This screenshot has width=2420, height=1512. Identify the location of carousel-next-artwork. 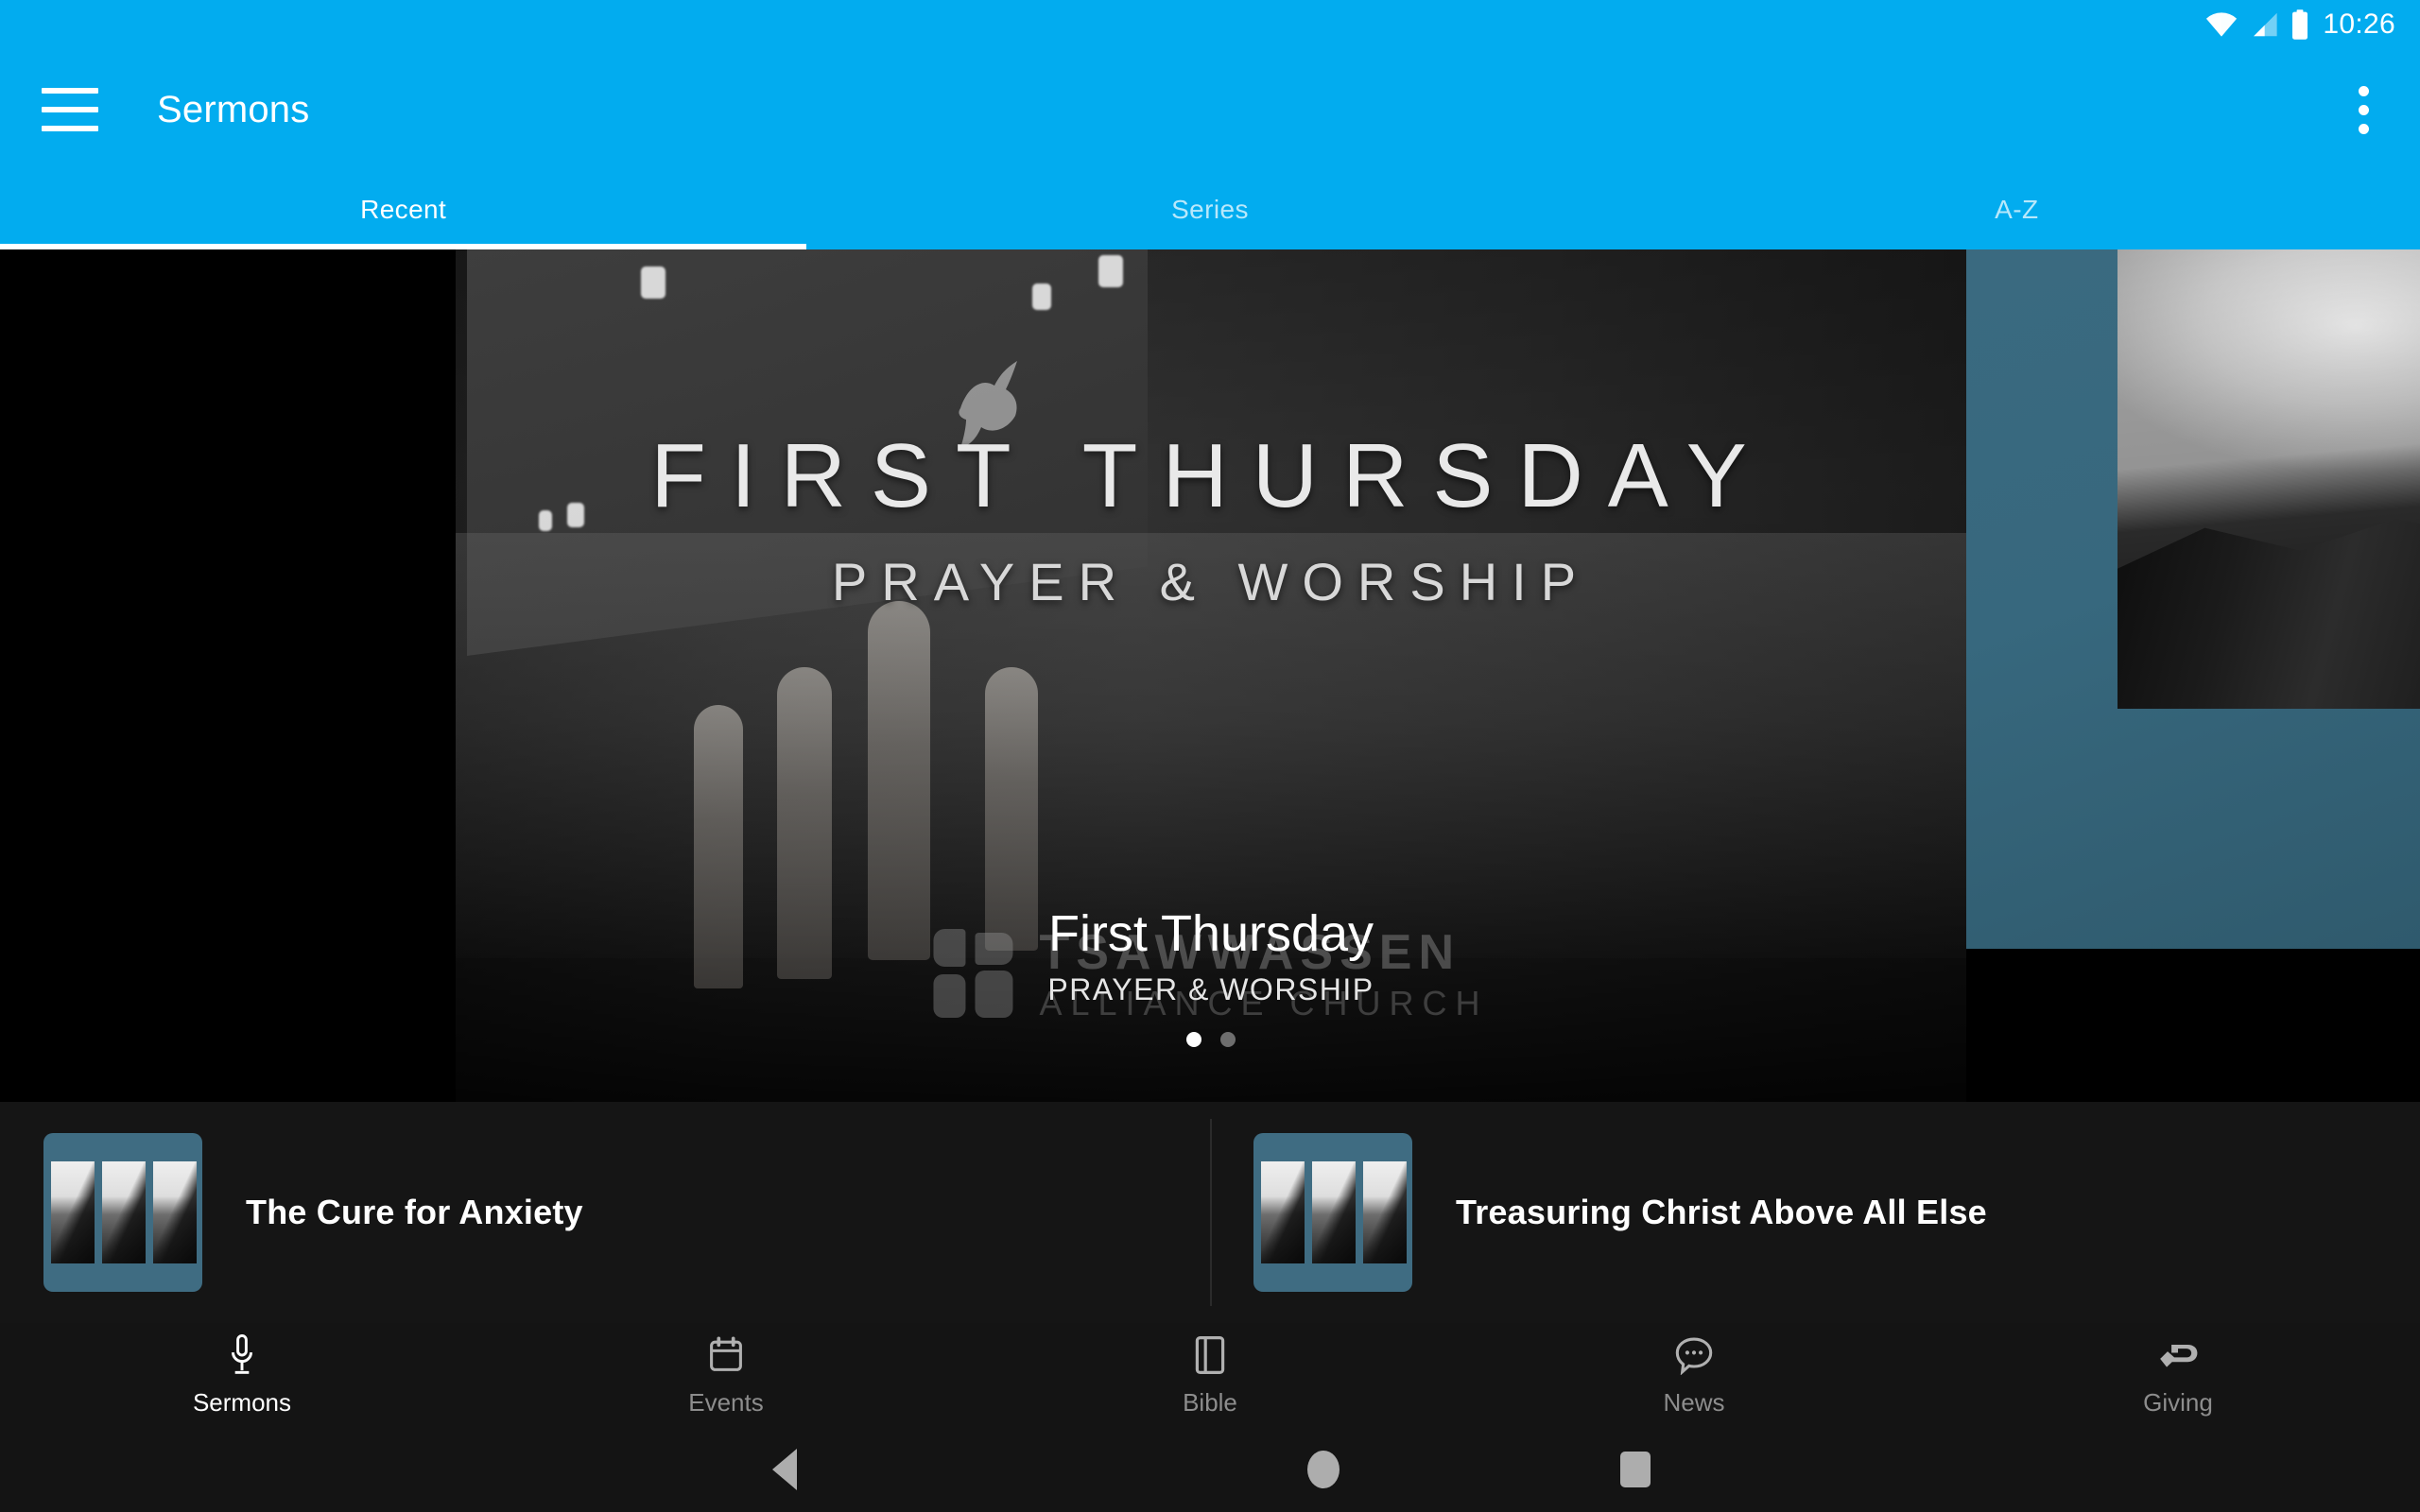
(2269, 479).